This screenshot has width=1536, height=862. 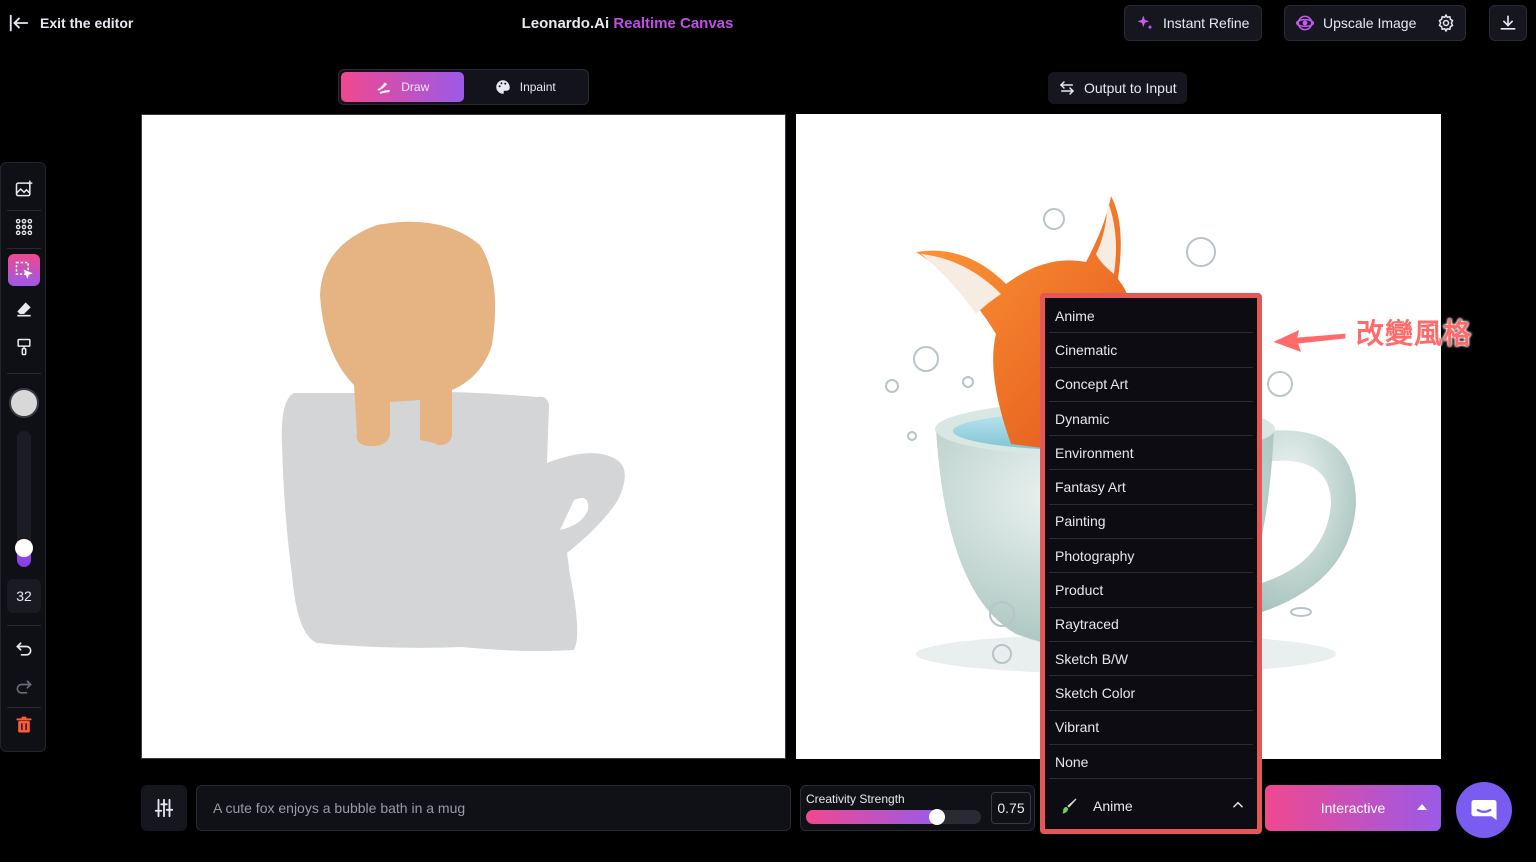 I want to click on brush-stroke-icon, so click(x=384, y=88).